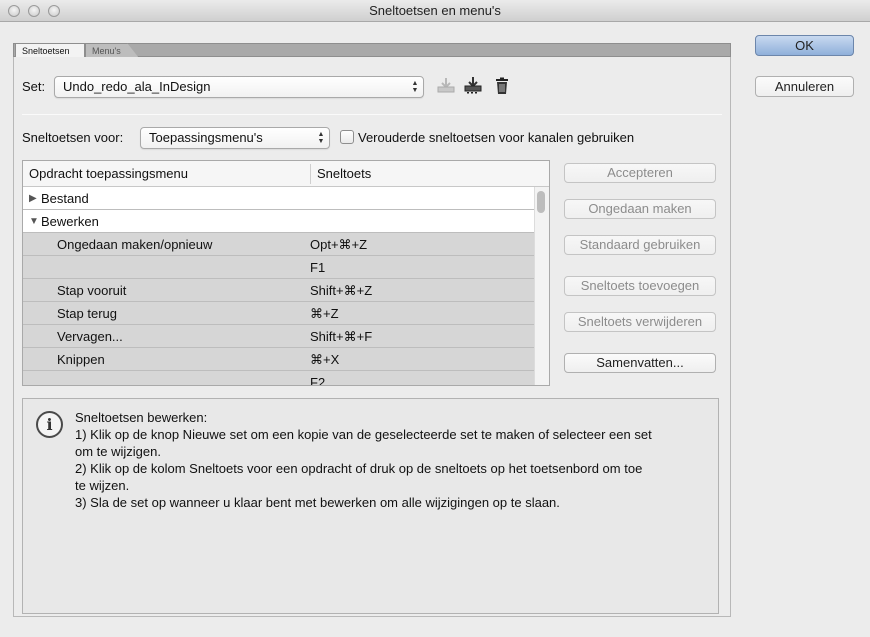  Describe the element at coordinates (278, 267) in the screenshot. I see `table-row: F1` at that location.